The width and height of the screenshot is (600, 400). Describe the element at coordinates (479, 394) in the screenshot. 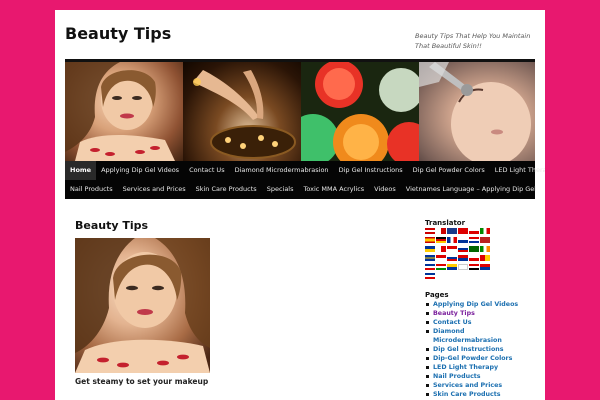

I see `page-link-skin-care-products: Skin Care Products` at that location.